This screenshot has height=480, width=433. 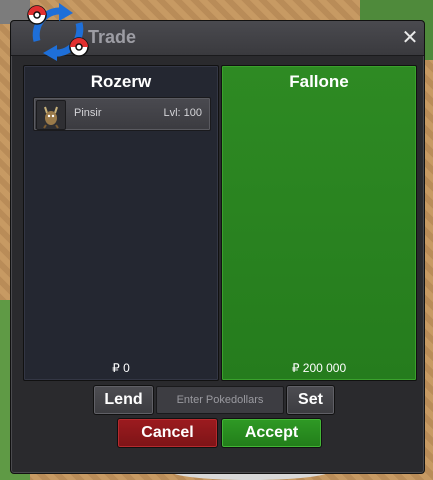 What do you see at coordinates (271, 433) in the screenshot?
I see `accept-button: Accept` at bounding box center [271, 433].